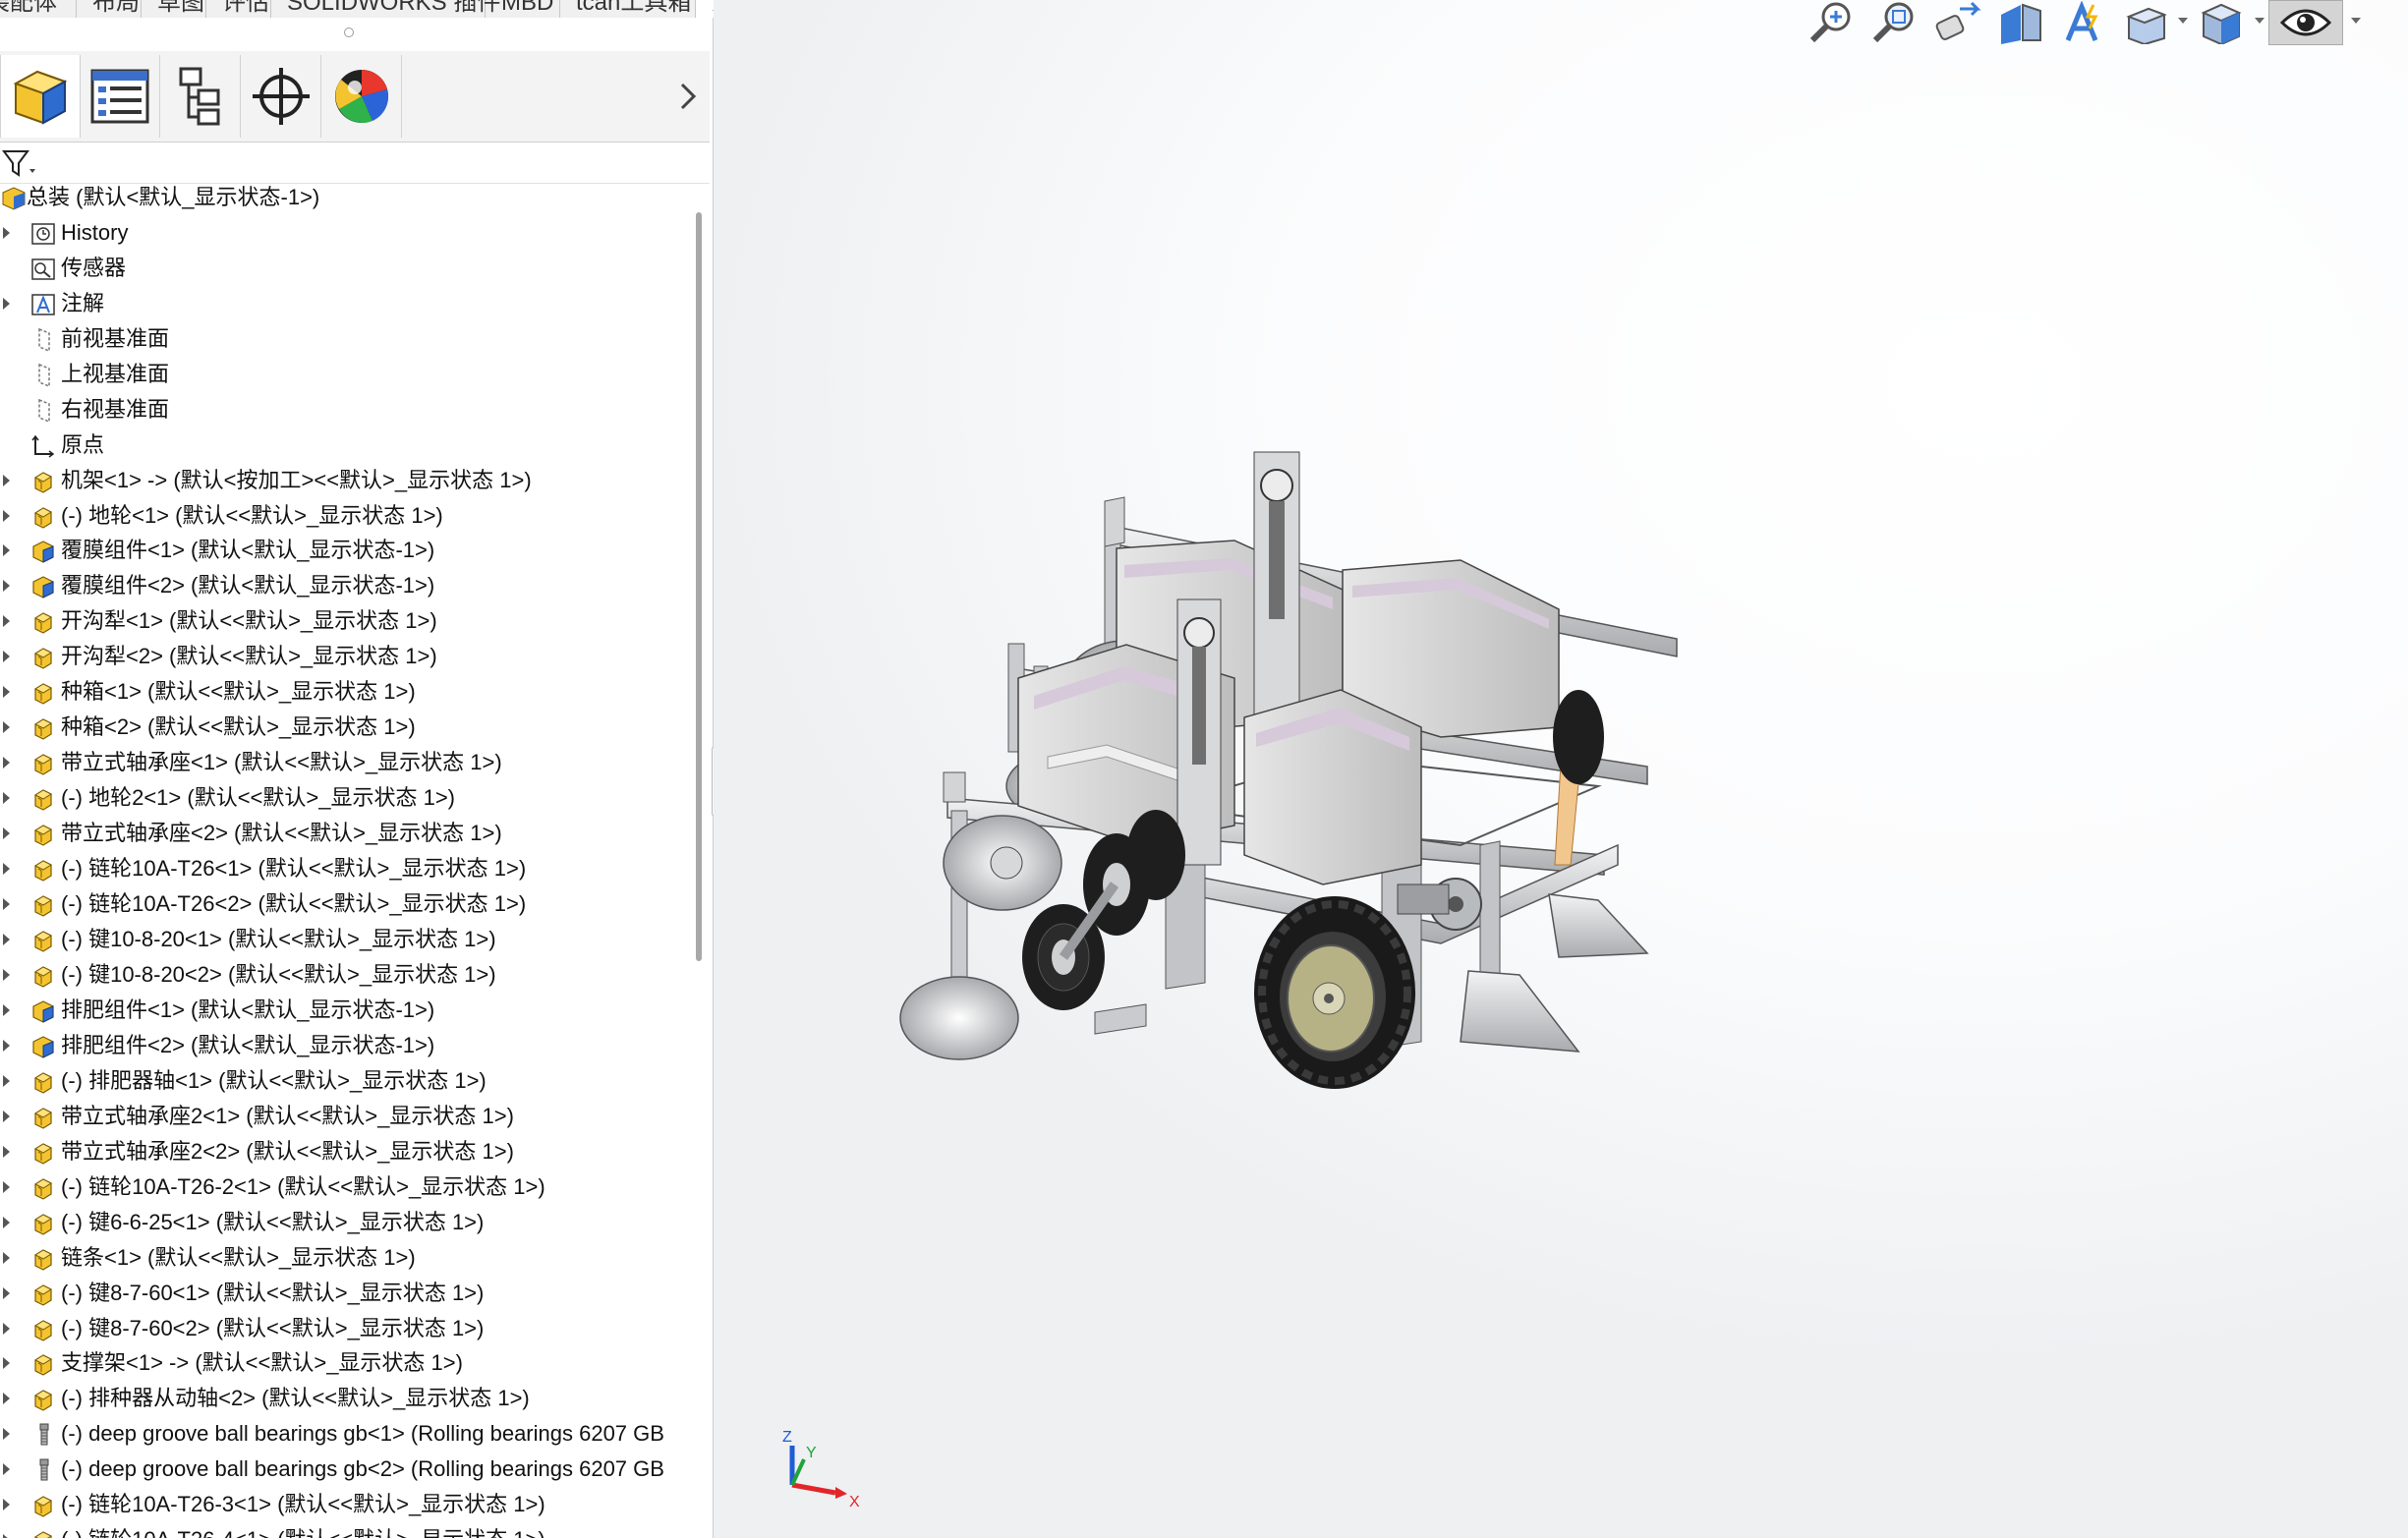 Image resolution: width=2408 pixels, height=1538 pixels. I want to click on view-orientation-button, so click(2146, 23).